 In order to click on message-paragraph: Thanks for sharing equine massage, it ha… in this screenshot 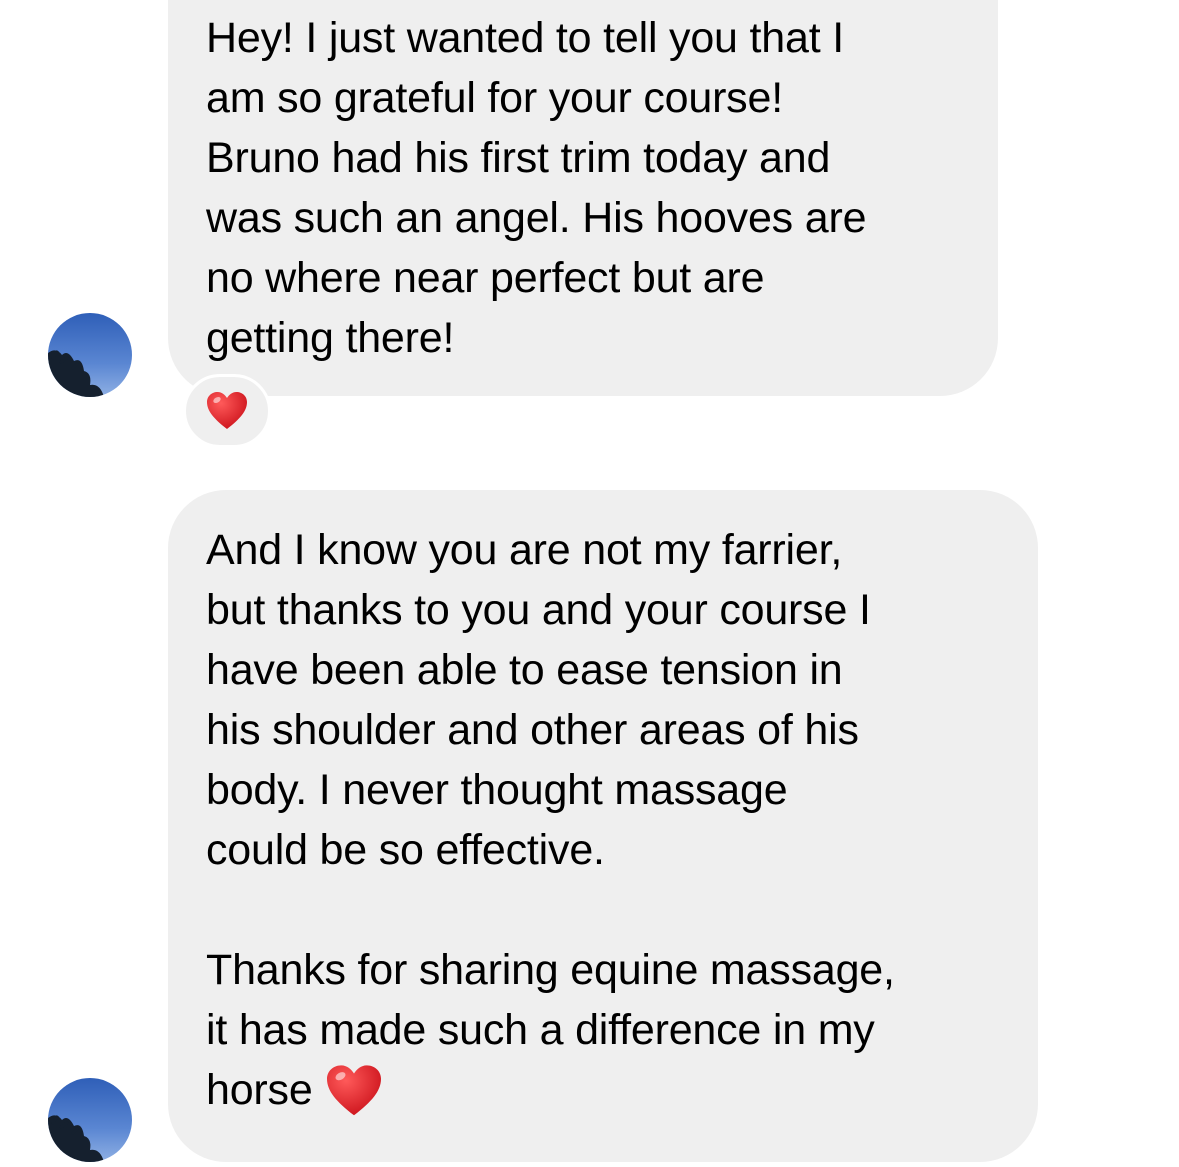, I will do `click(622, 1030)`.